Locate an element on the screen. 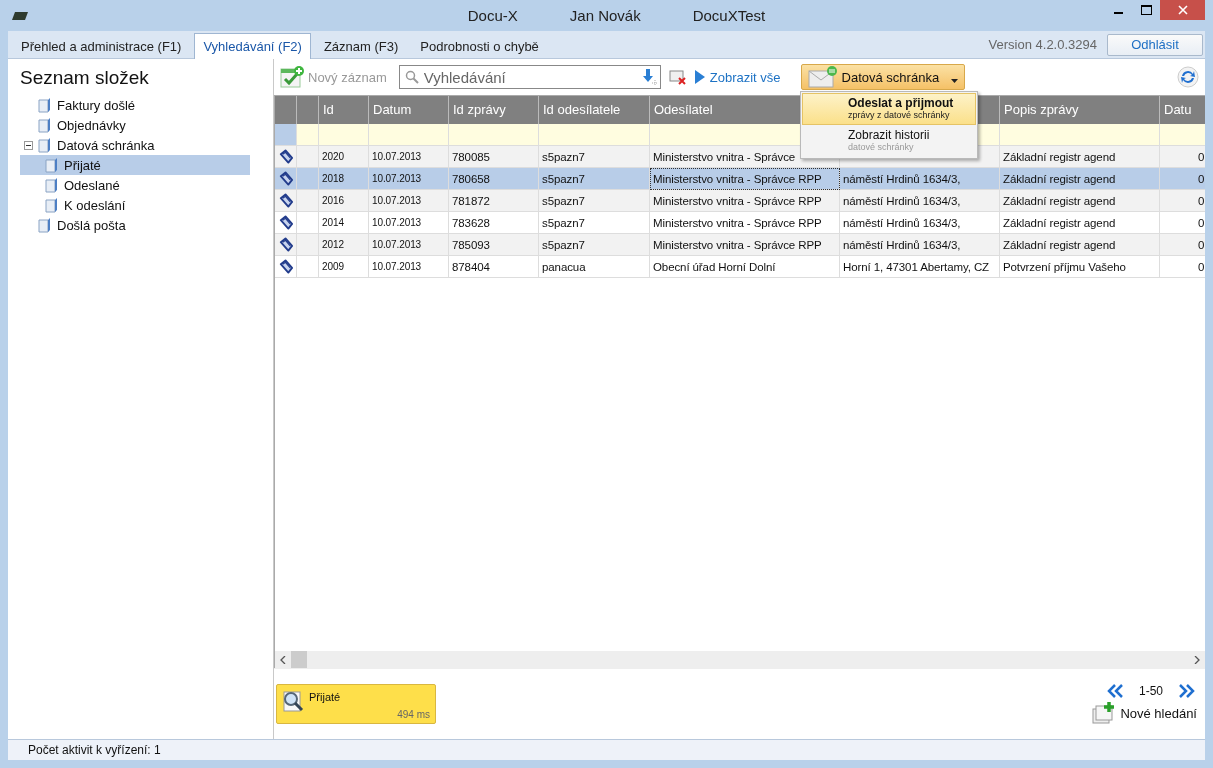 The height and width of the screenshot is (768, 1213). envelope-icon is located at coordinates (822, 77).